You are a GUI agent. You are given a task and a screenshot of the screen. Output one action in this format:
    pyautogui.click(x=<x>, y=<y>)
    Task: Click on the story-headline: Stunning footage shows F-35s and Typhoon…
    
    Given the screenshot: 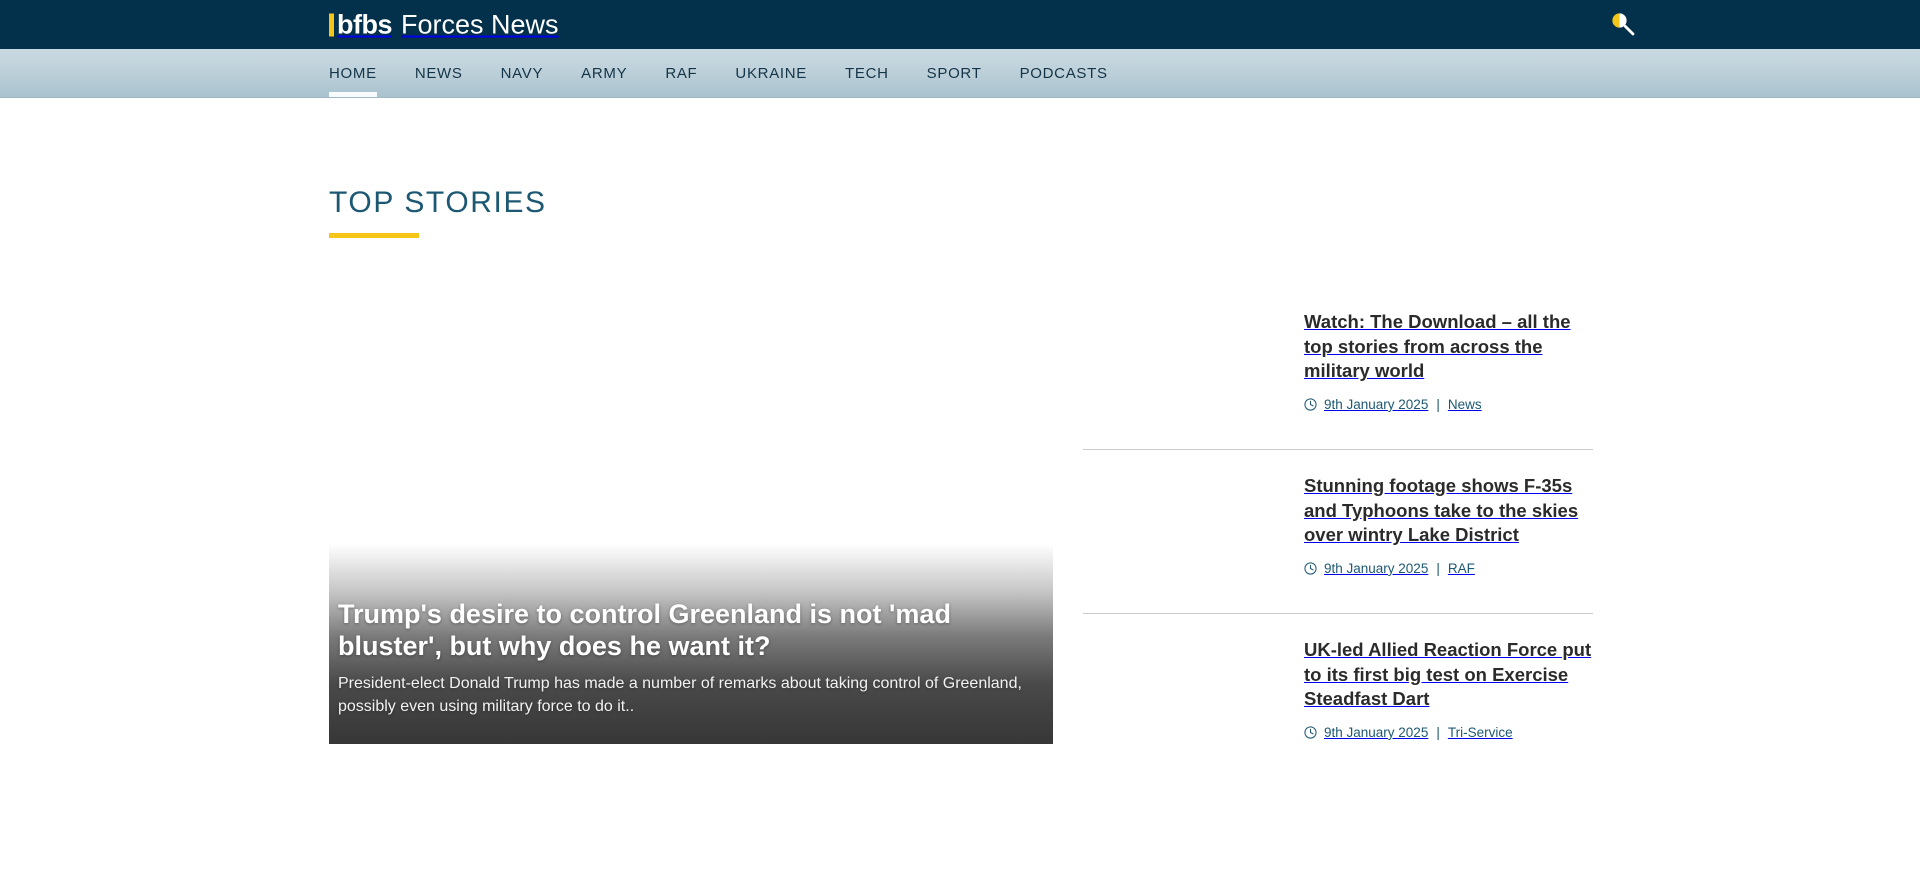 What is the action you would take?
    pyautogui.click(x=1441, y=510)
    